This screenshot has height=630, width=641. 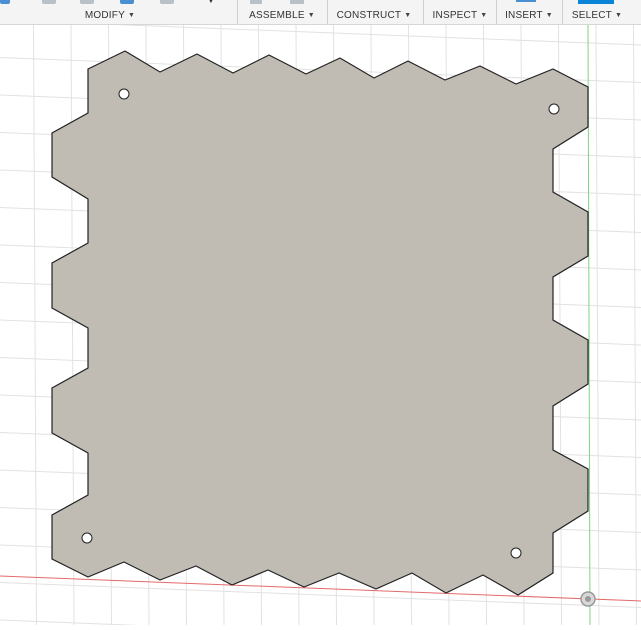 I want to click on select-label: SELECT, so click(x=591, y=15).